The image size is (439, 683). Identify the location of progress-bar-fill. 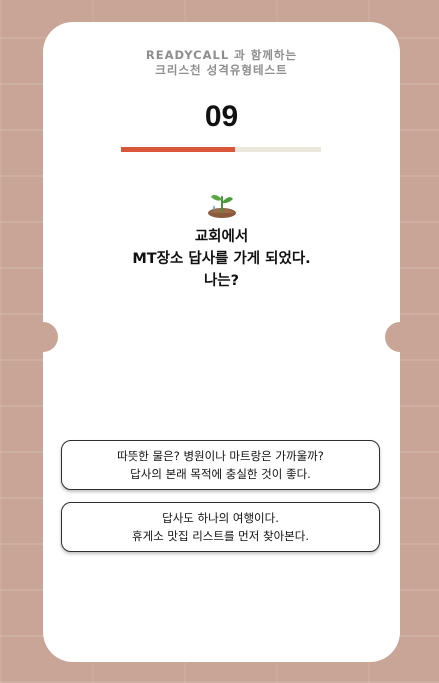
(178, 149).